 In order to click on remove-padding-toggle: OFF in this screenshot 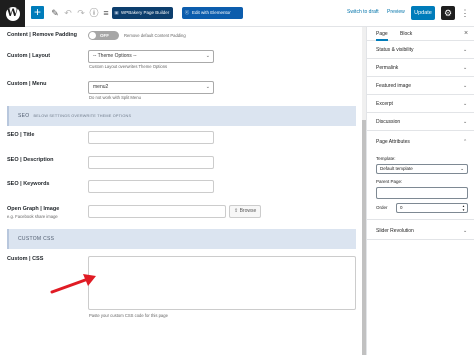, I will do `click(103, 35)`.